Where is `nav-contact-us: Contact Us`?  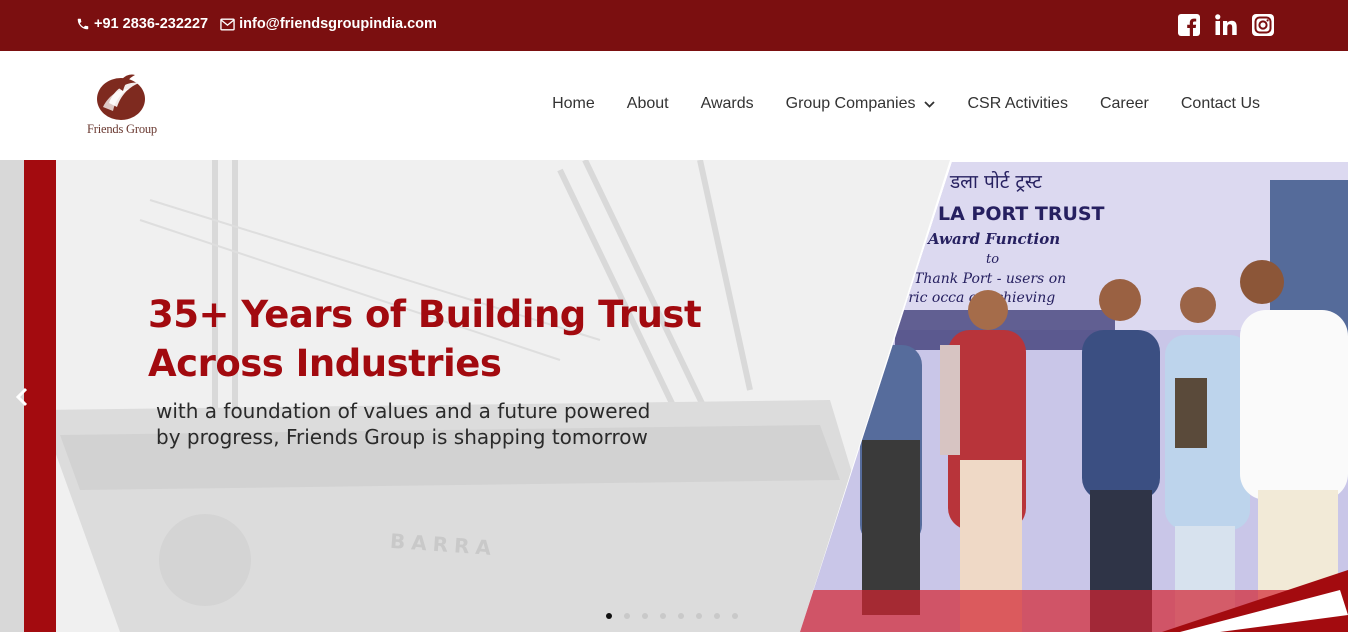
nav-contact-us: Contact Us is located at coordinates (1220, 104).